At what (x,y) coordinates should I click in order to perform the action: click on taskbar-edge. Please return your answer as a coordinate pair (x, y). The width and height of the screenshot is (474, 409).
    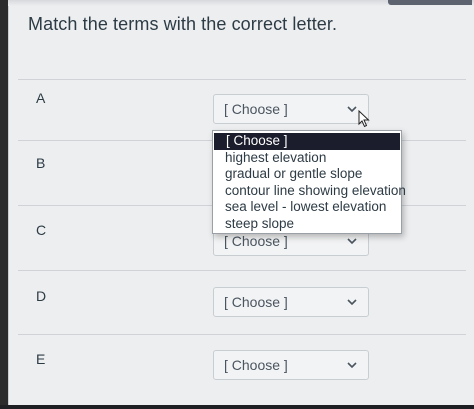
    Looking at the image, I should click on (237, 407).